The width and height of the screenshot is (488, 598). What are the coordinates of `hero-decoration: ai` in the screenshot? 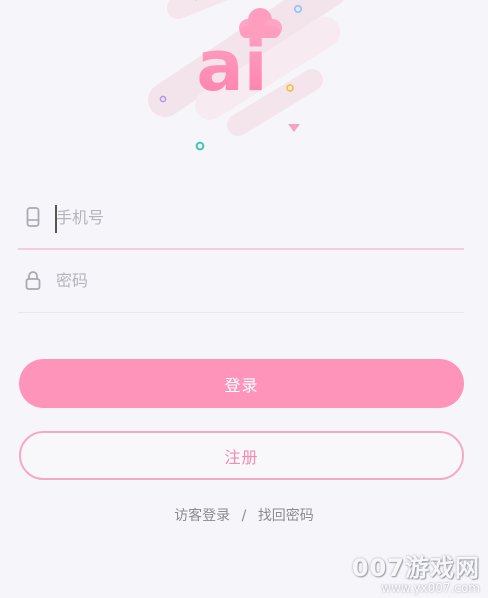 It's located at (246, 75).